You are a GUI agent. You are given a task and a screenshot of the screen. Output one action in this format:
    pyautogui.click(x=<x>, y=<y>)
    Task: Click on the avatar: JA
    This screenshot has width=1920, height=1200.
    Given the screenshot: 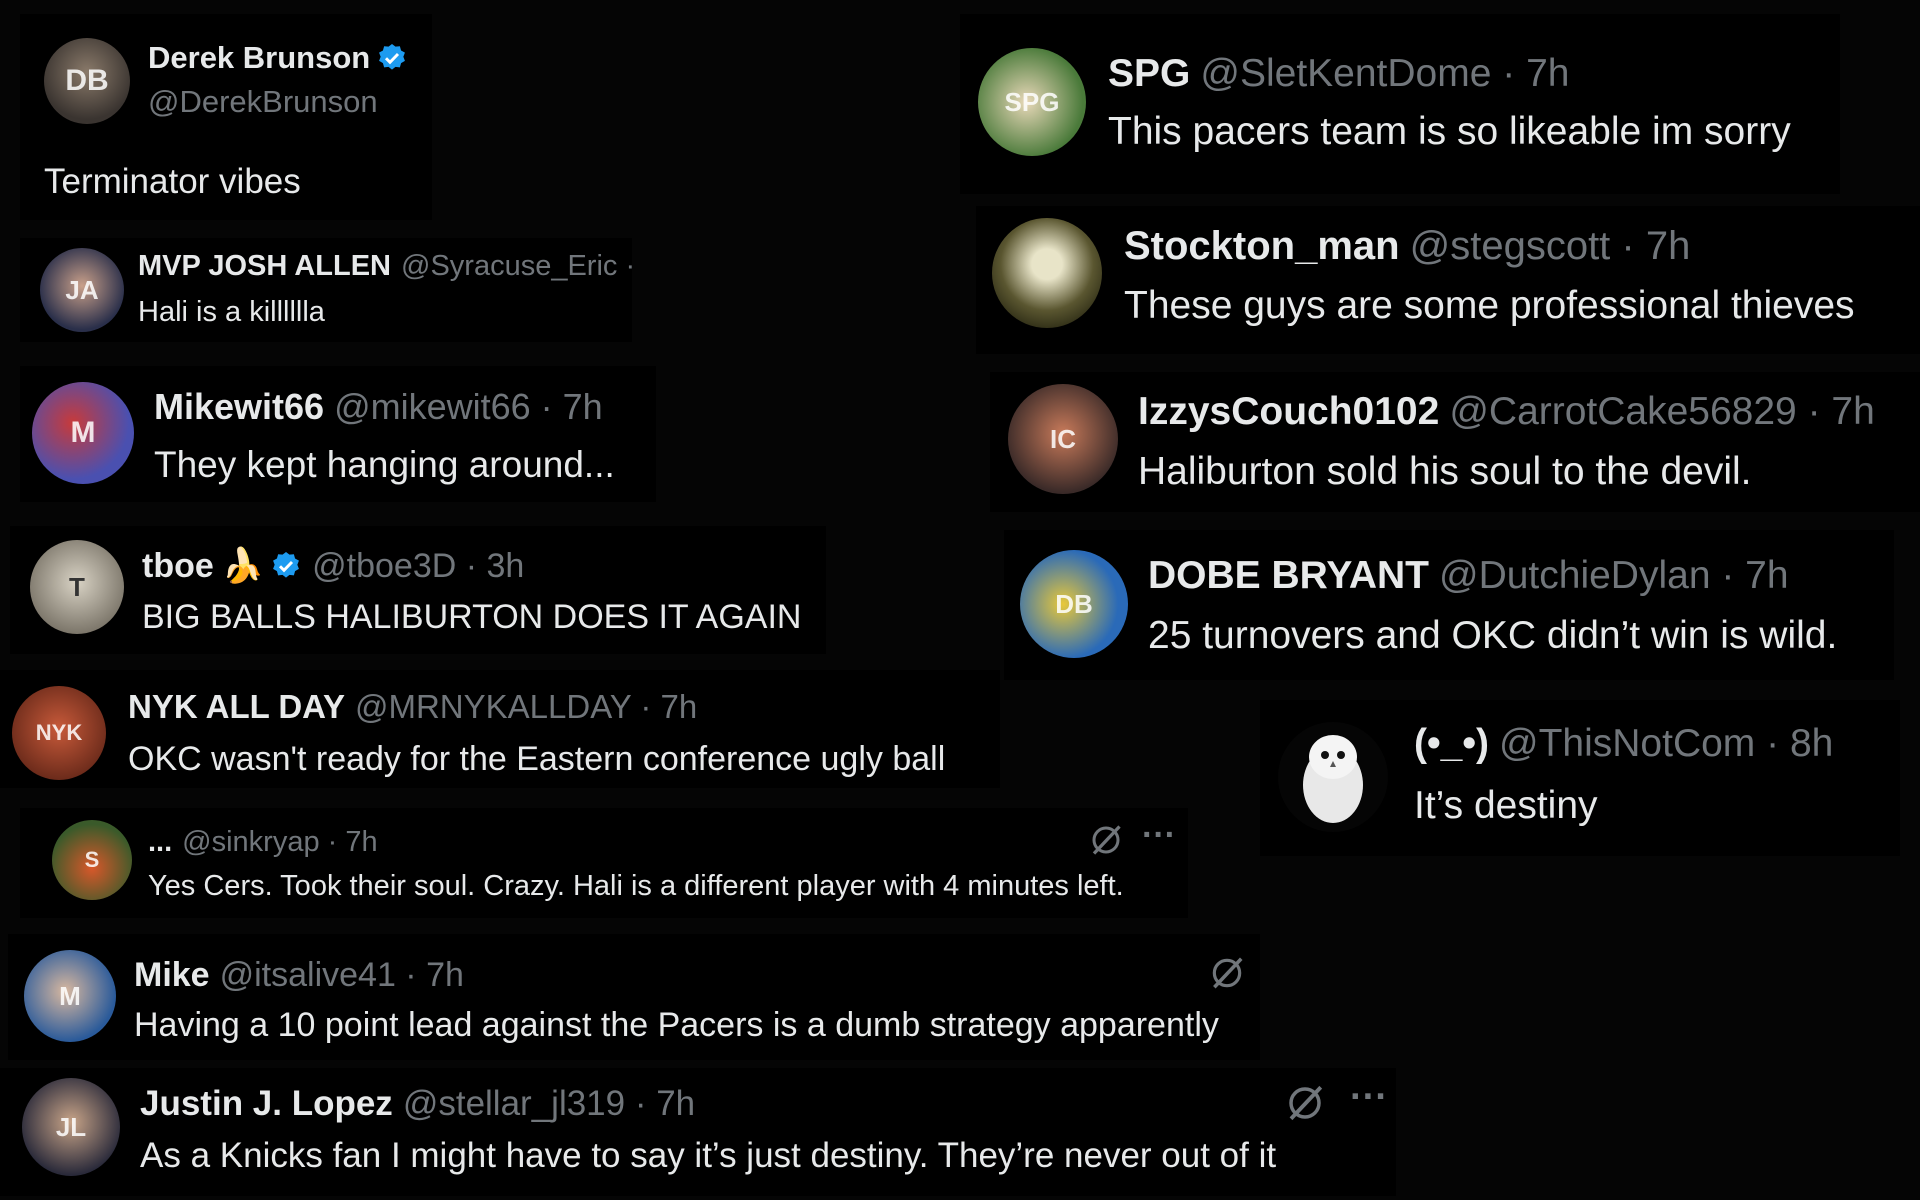 What is the action you would take?
    pyautogui.click(x=82, y=290)
    